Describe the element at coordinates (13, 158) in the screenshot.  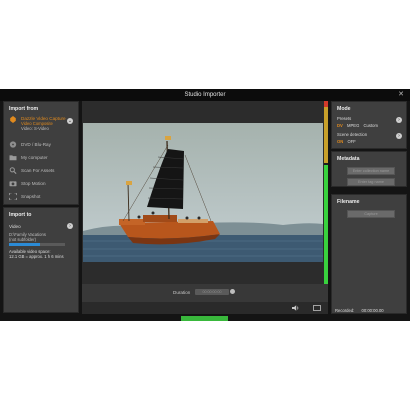
I see `folder-icon` at that location.